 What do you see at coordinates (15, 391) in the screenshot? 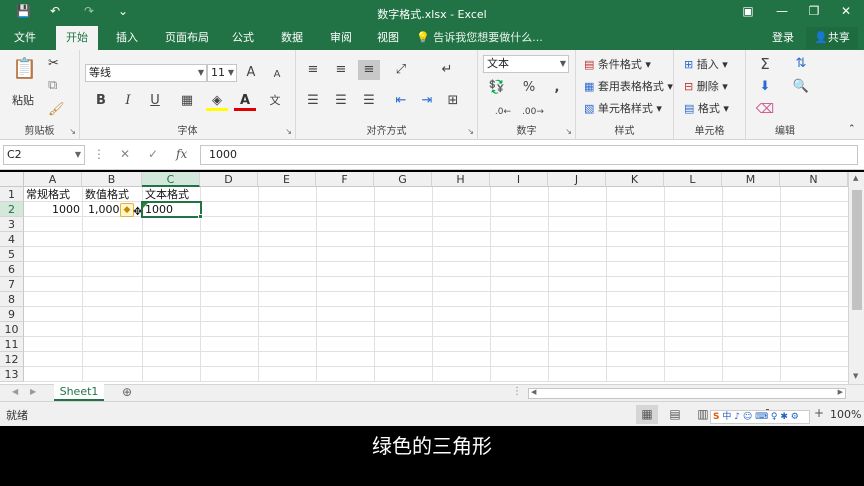
I see `prev-sheet-icon: ◀` at bounding box center [15, 391].